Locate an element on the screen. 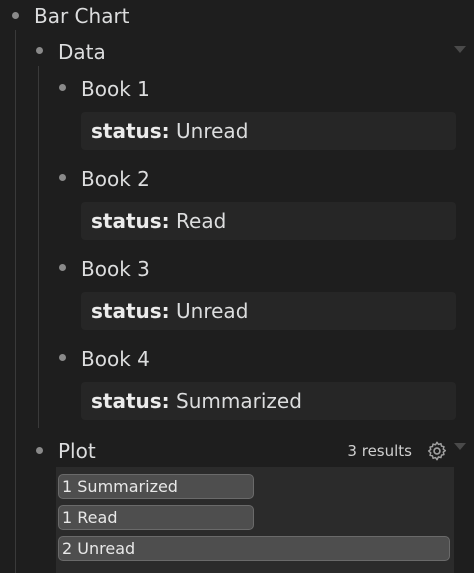  outline-item-book-2: Book 2 is located at coordinates (115, 179).